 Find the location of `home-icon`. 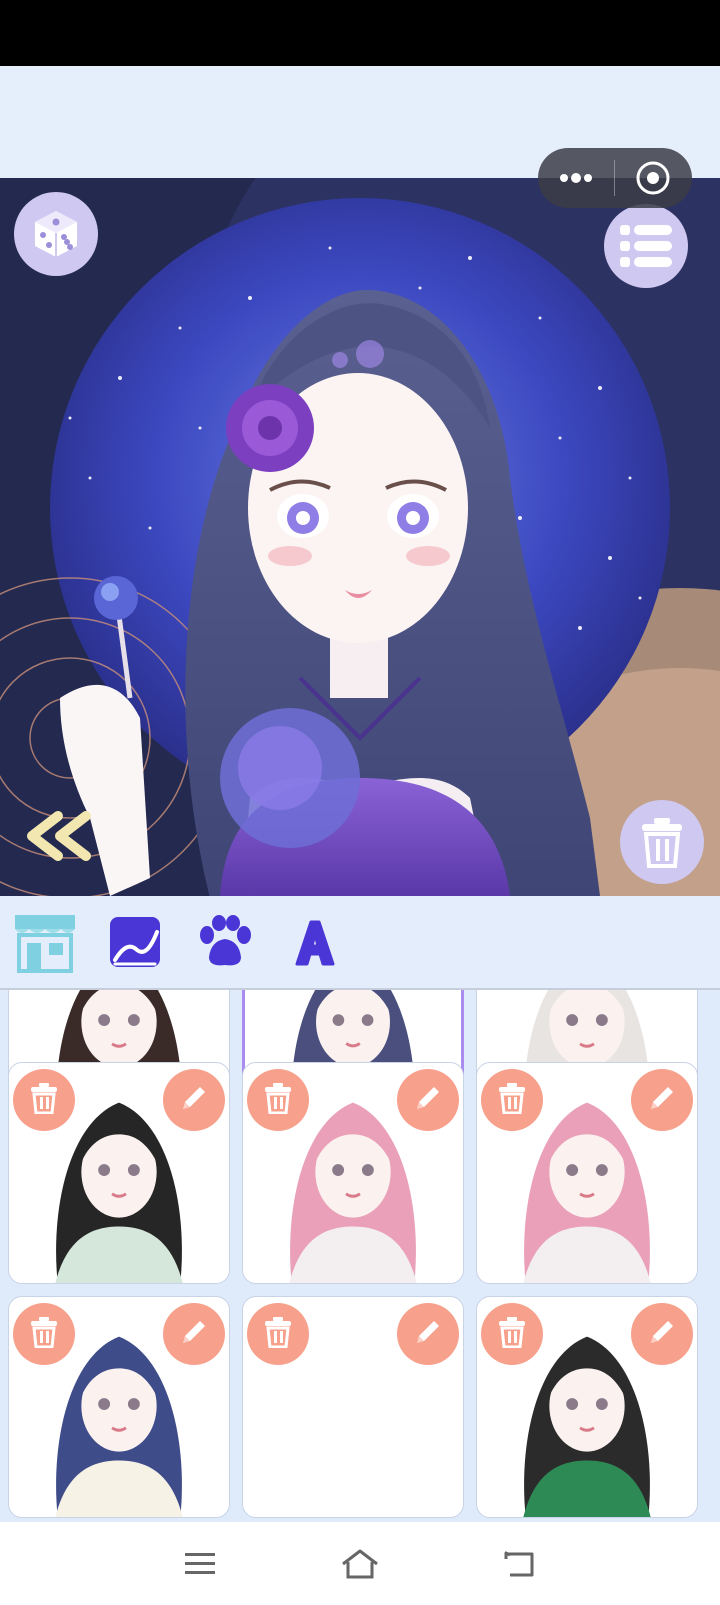

home-icon is located at coordinates (360, 1564).